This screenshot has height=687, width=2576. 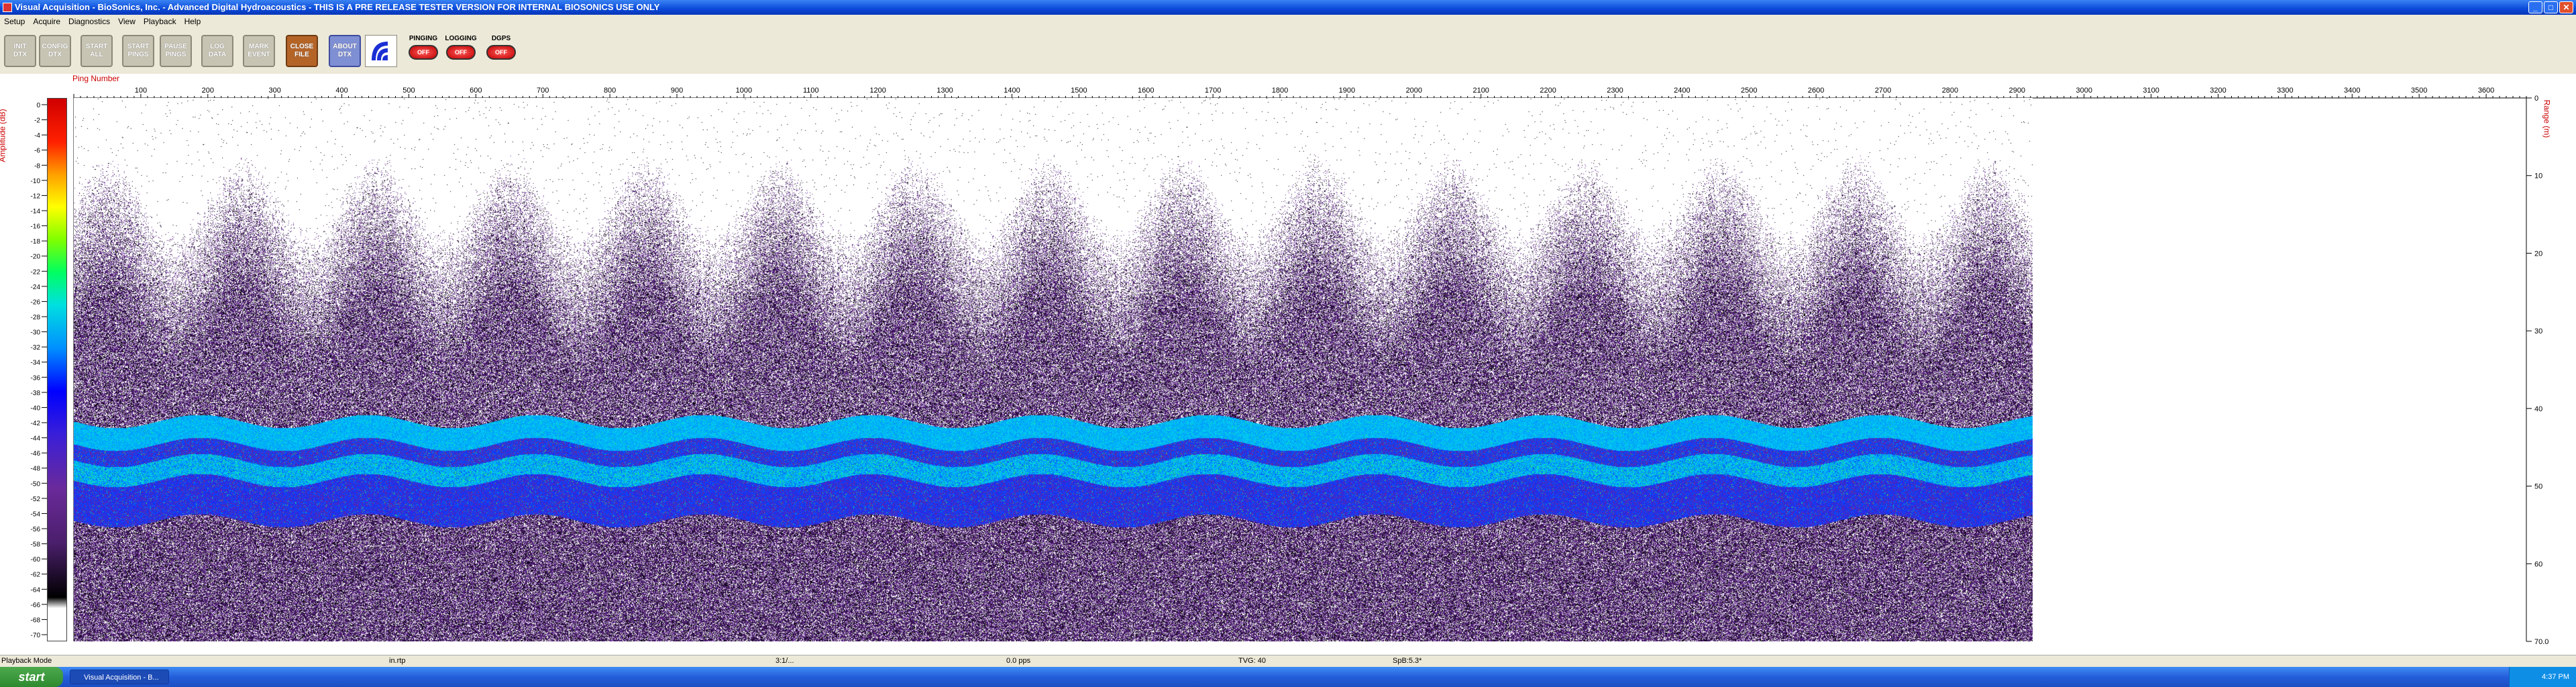 What do you see at coordinates (36, 211) in the screenshot?
I see `amplitude-tick-label: -14` at bounding box center [36, 211].